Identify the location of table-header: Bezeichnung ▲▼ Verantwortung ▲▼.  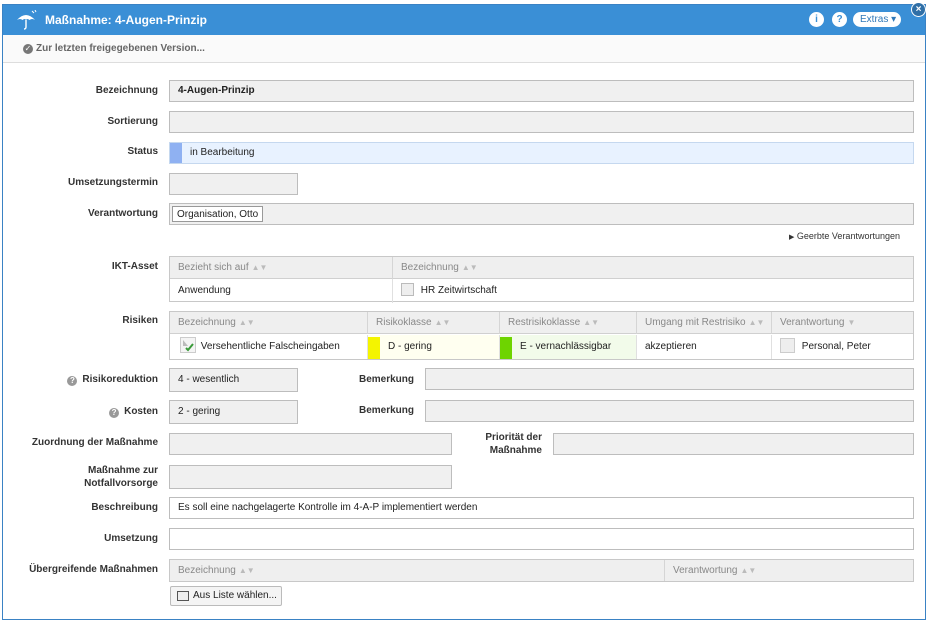
(541, 570).